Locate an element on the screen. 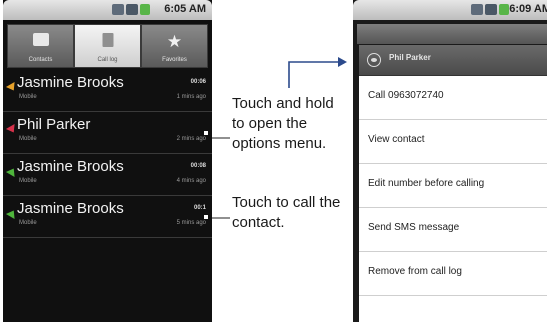 The width and height of the screenshot is (547, 322). contact-icon is located at coordinates (374, 60).